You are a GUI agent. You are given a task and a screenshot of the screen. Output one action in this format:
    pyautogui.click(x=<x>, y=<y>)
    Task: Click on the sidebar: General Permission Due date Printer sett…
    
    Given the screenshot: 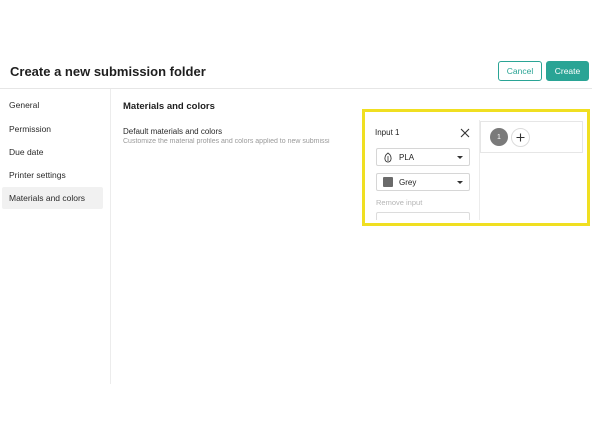 What is the action you would take?
    pyautogui.click(x=55, y=236)
    